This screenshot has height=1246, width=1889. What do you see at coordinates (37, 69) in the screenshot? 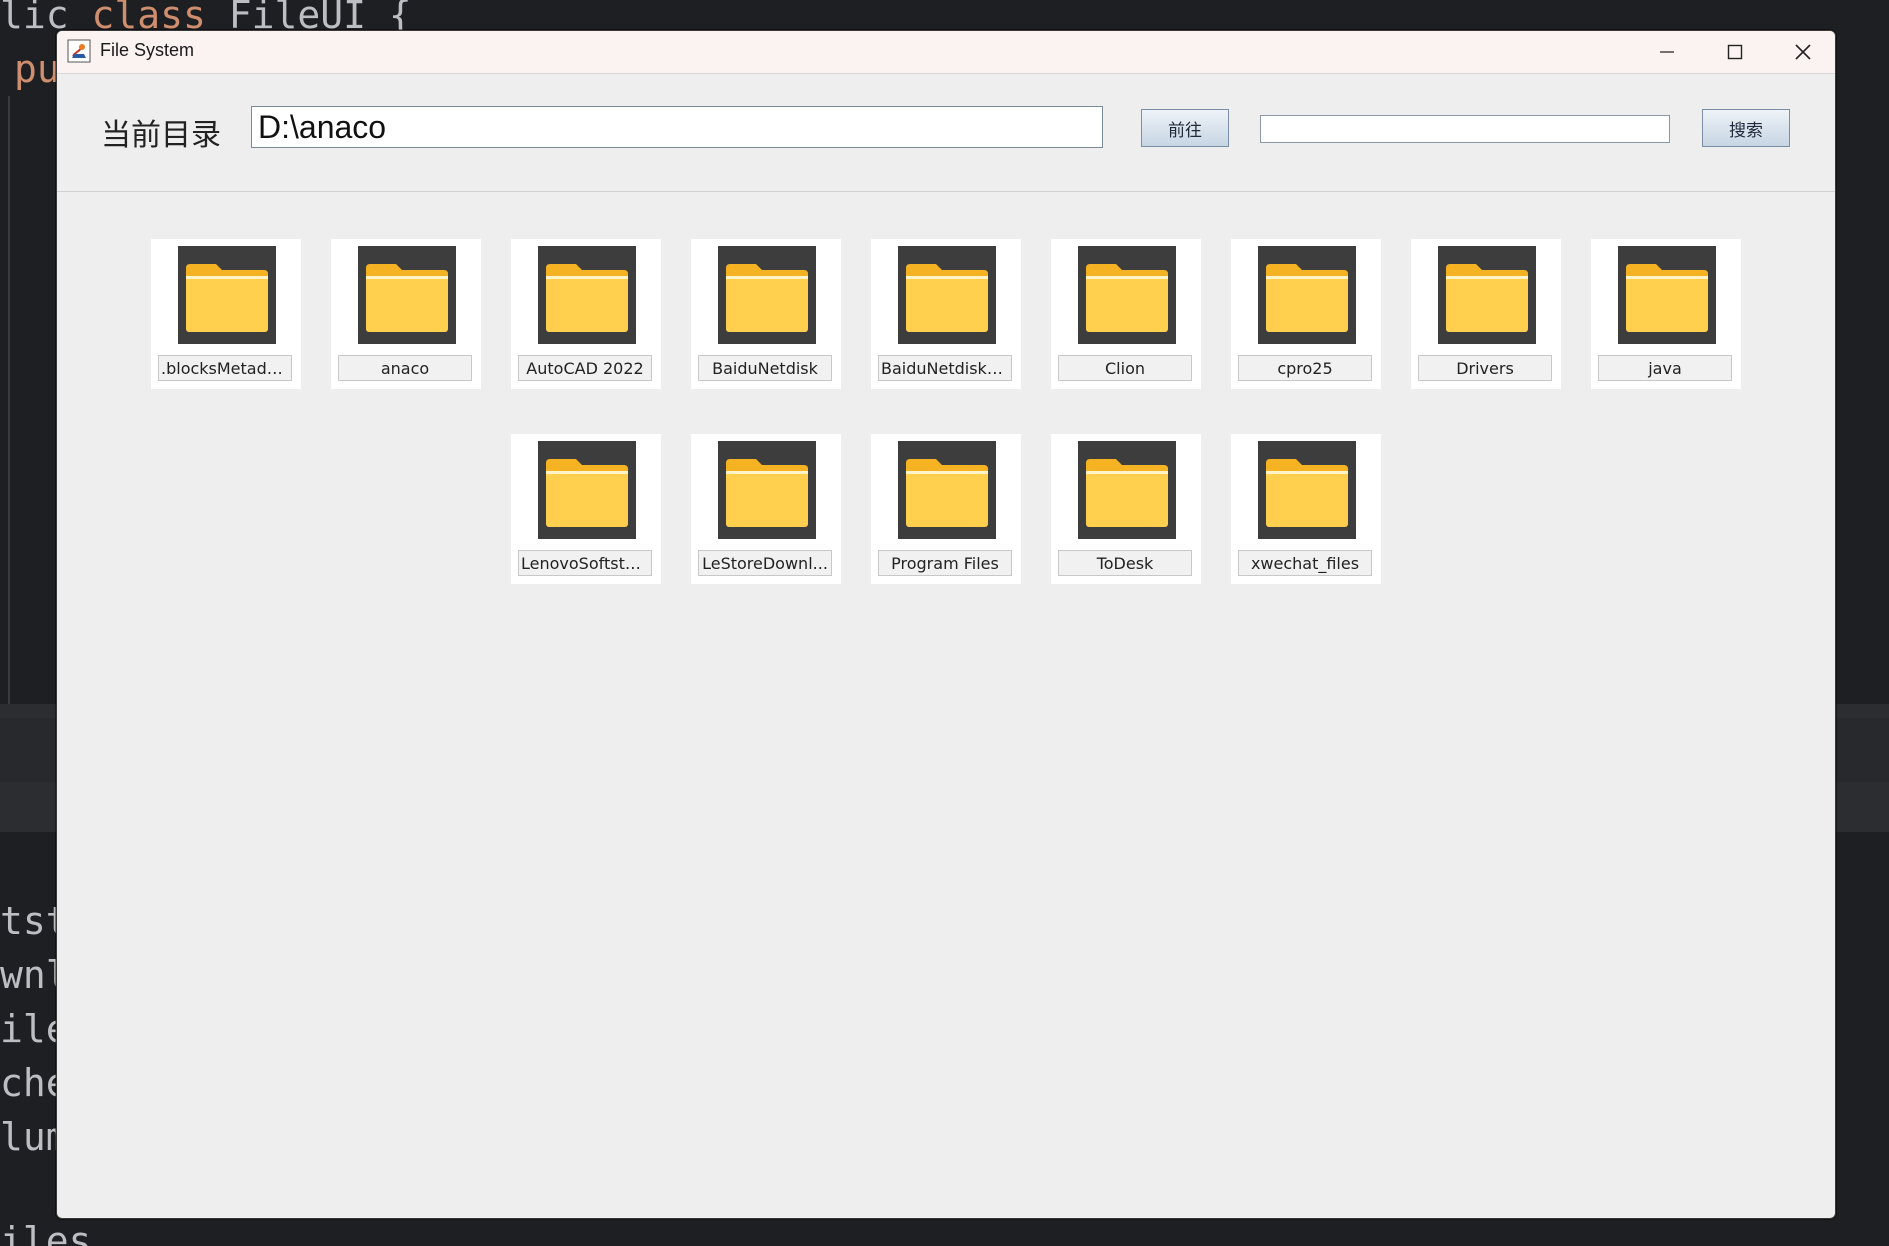
I see `code-line-2: pu` at bounding box center [37, 69].